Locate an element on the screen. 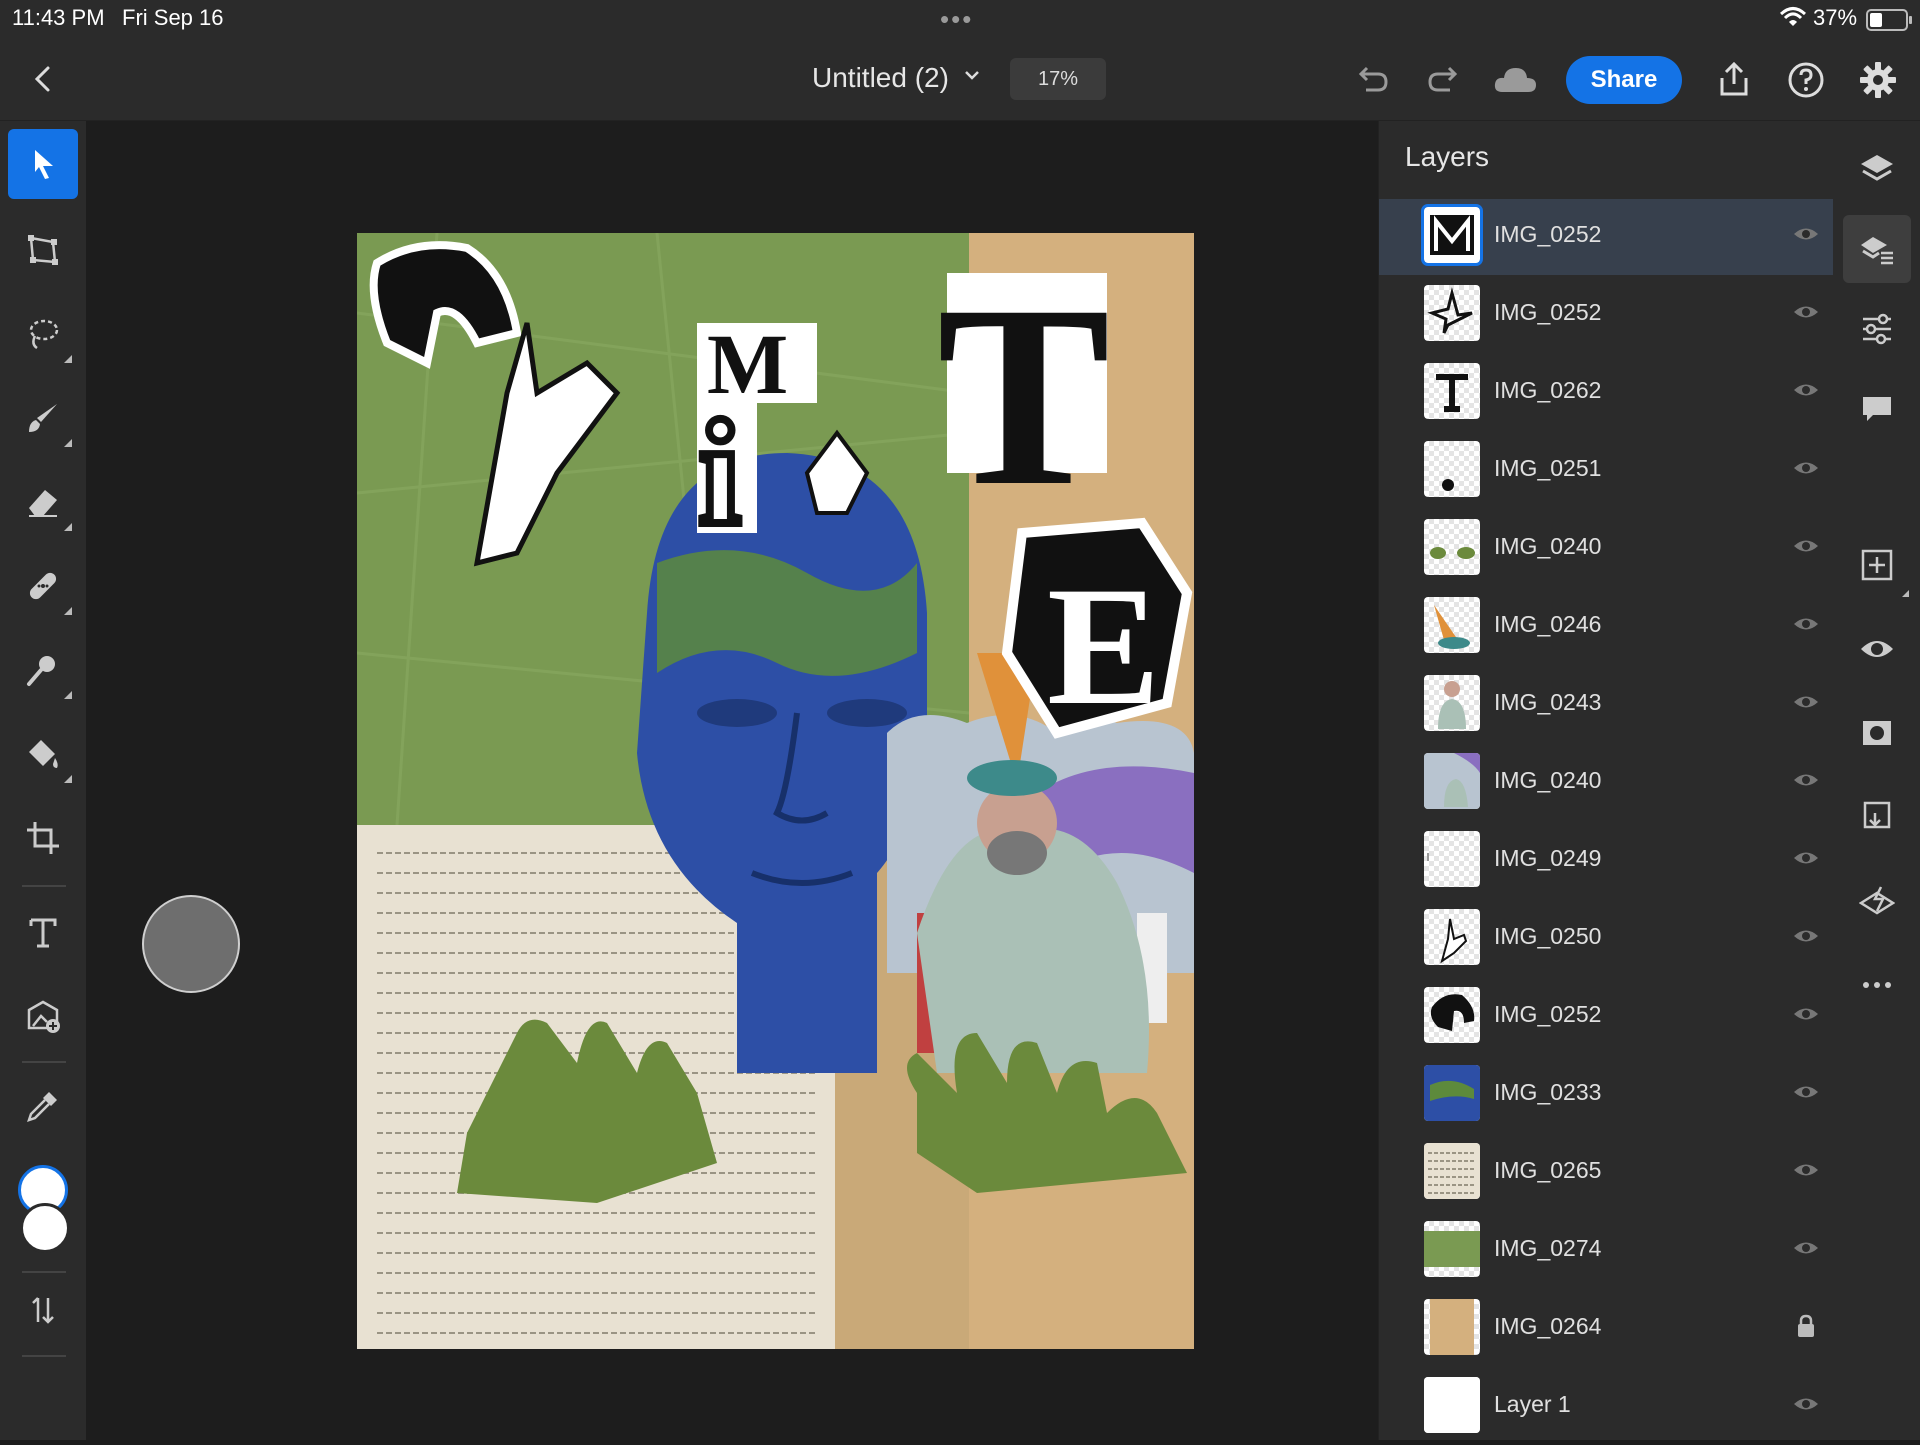 This screenshot has height=1445, width=1920. layer-row: IMG_0243 is located at coordinates (1606, 705).